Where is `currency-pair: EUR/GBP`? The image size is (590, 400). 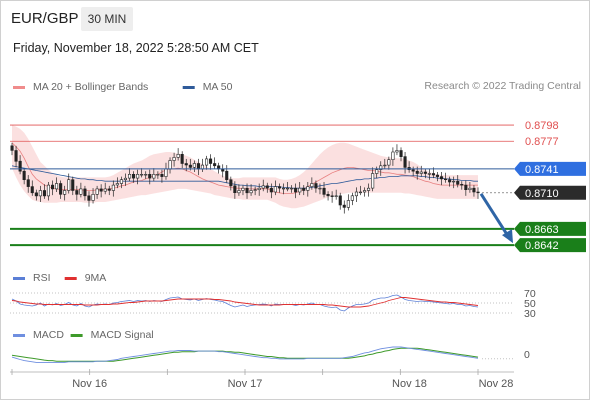
currency-pair: EUR/GBP is located at coordinates (45, 18).